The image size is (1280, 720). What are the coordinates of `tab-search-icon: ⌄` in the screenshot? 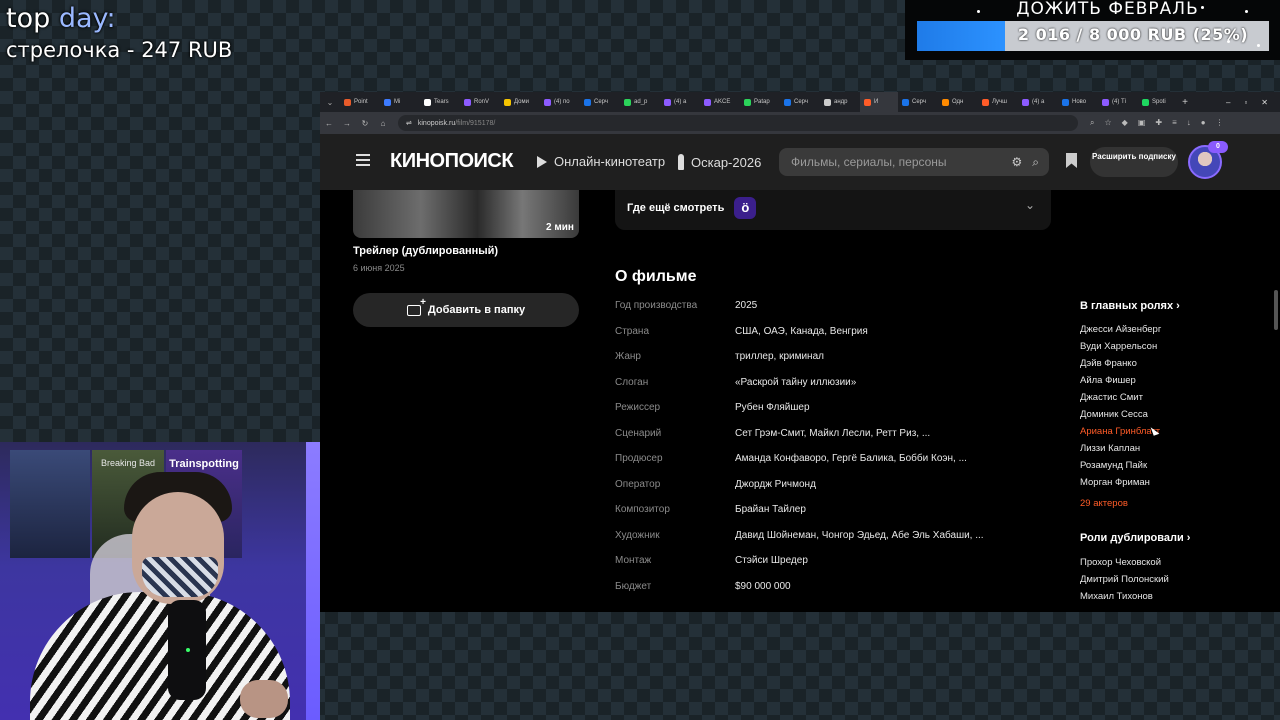 It's located at (330, 102).